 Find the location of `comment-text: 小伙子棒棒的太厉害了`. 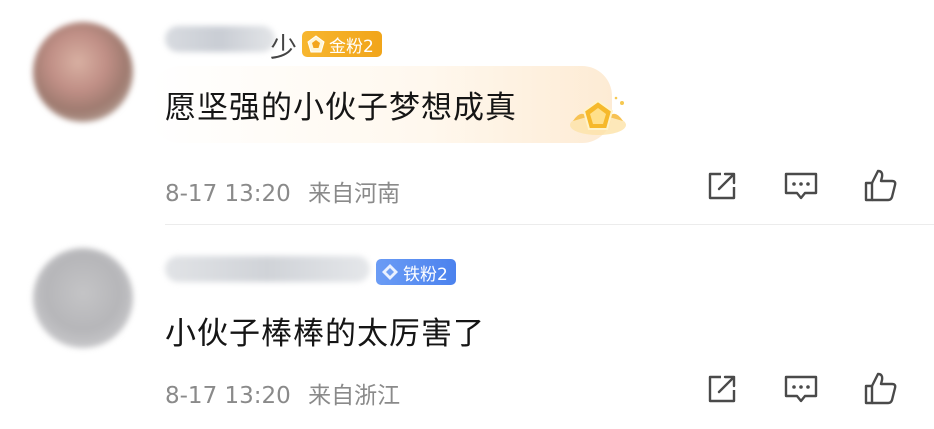

comment-text: 小伙子棒棒的太厉害了 is located at coordinates (325, 334).